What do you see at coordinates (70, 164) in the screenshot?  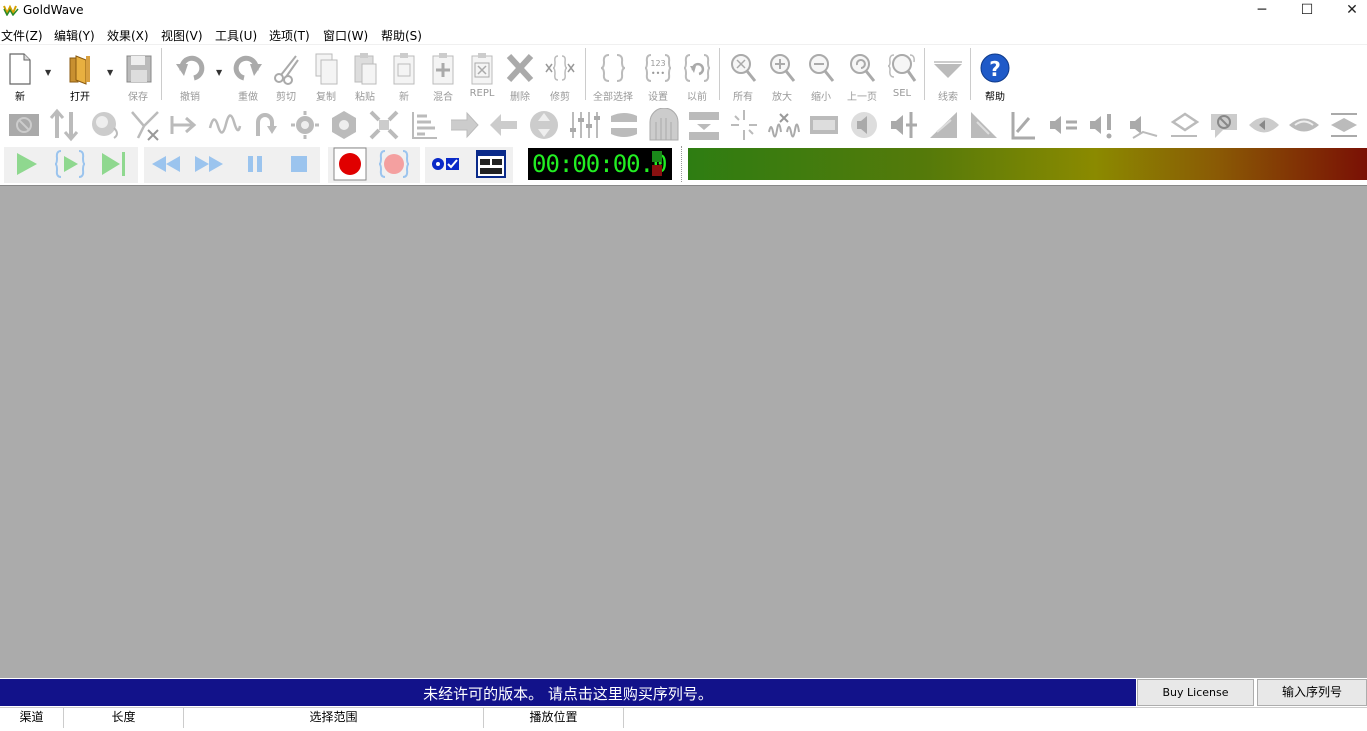 I see `play-selection-button` at bounding box center [70, 164].